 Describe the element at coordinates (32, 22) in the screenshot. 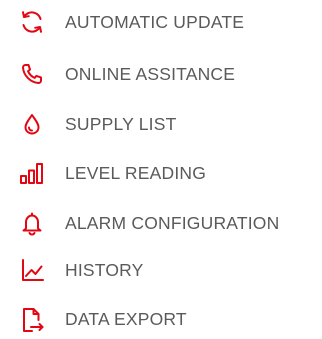

I see `refresh-icon` at that location.